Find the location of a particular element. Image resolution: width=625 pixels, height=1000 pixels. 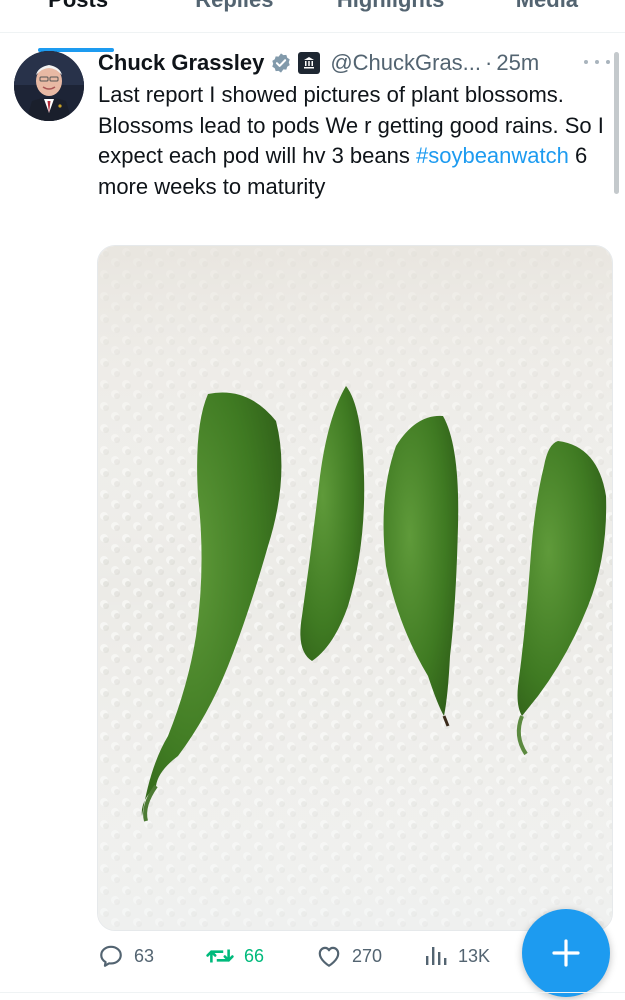

tab-replies: Replies is located at coordinates (234, 16).